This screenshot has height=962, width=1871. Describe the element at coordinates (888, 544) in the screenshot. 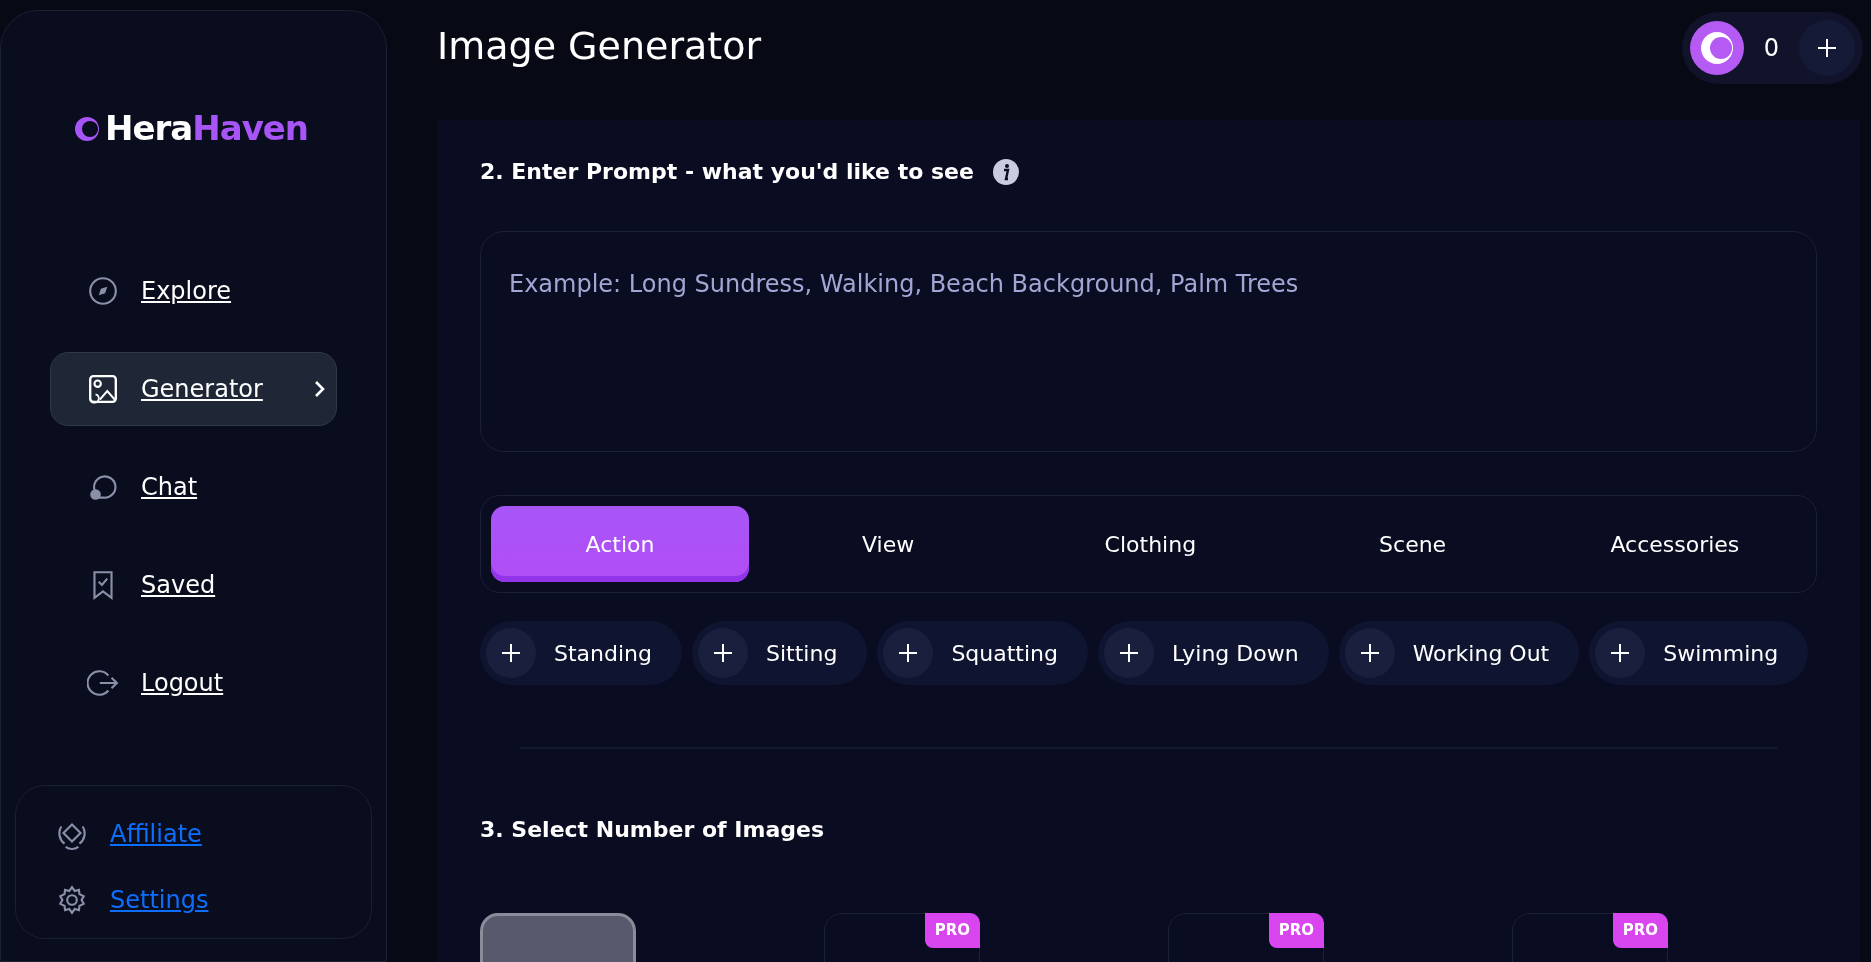

I see `category-tab: View` at that location.